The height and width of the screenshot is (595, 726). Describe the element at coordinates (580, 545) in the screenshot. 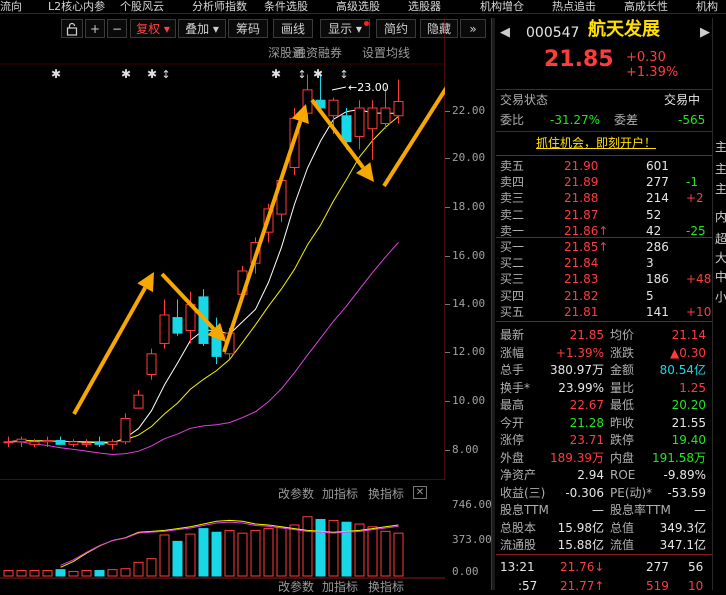

I see `stat-value: 15.88亿` at that location.